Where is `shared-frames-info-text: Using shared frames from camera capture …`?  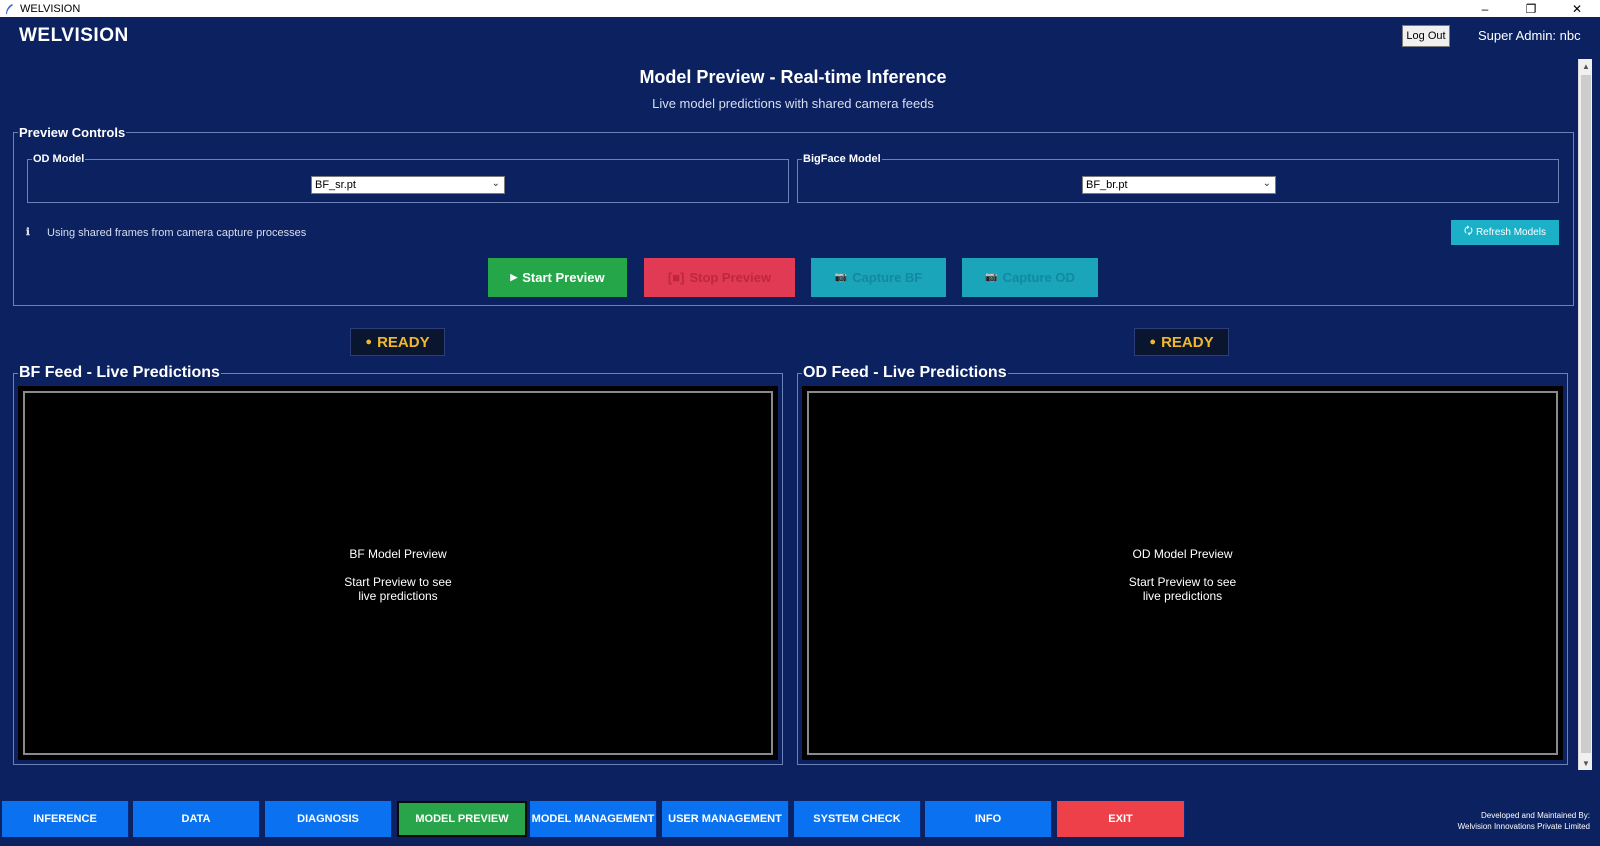 shared-frames-info-text: Using shared frames from camera capture … is located at coordinates (177, 233).